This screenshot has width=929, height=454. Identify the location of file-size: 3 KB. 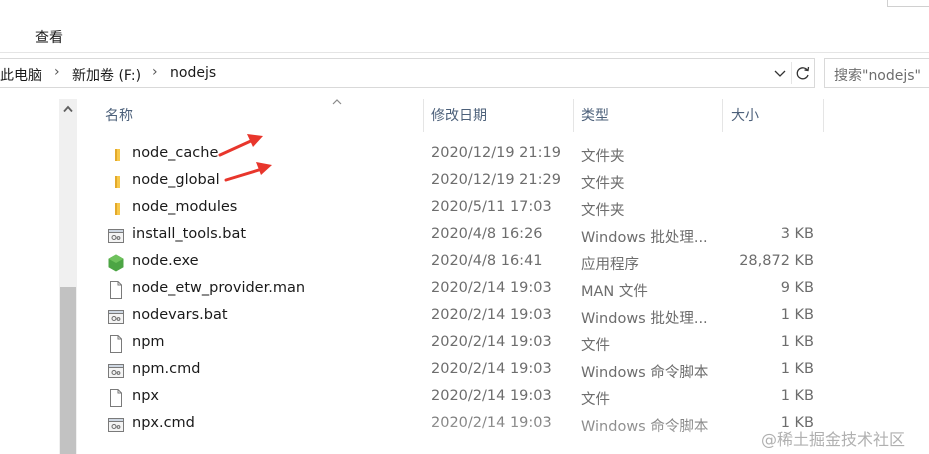
(797, 234).